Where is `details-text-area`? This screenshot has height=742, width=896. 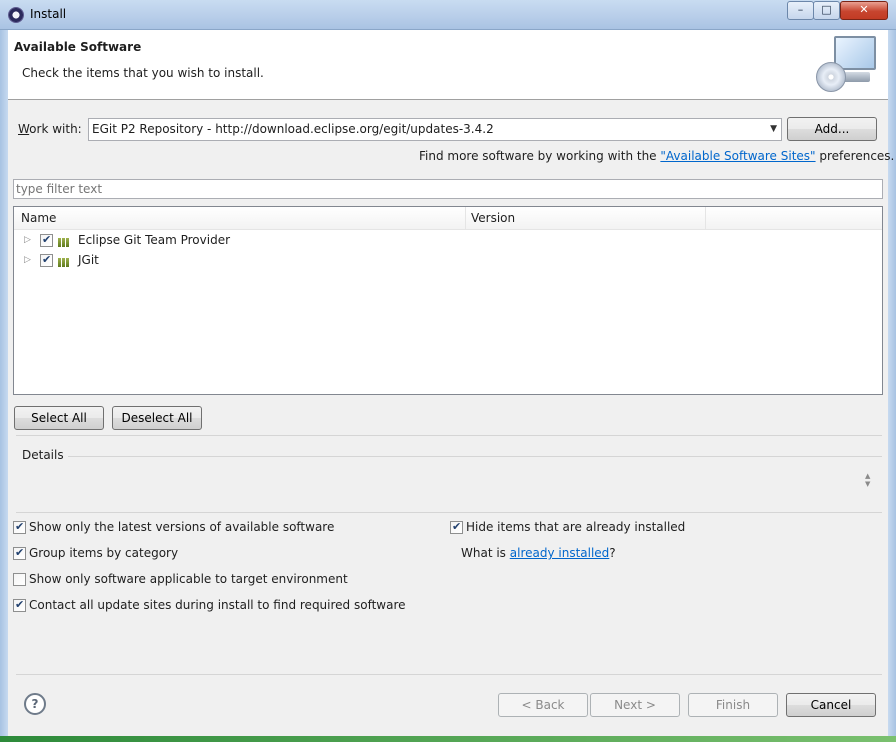
details-text-area is located at coordinates (448, 490).